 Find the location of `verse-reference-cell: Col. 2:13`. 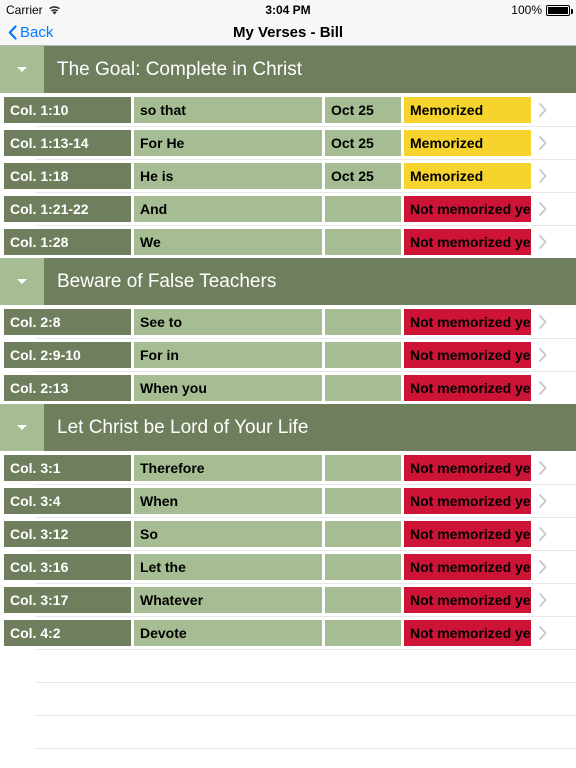

verse-reference-cell: Col. 2:13 is located at coordinates (67, 387).